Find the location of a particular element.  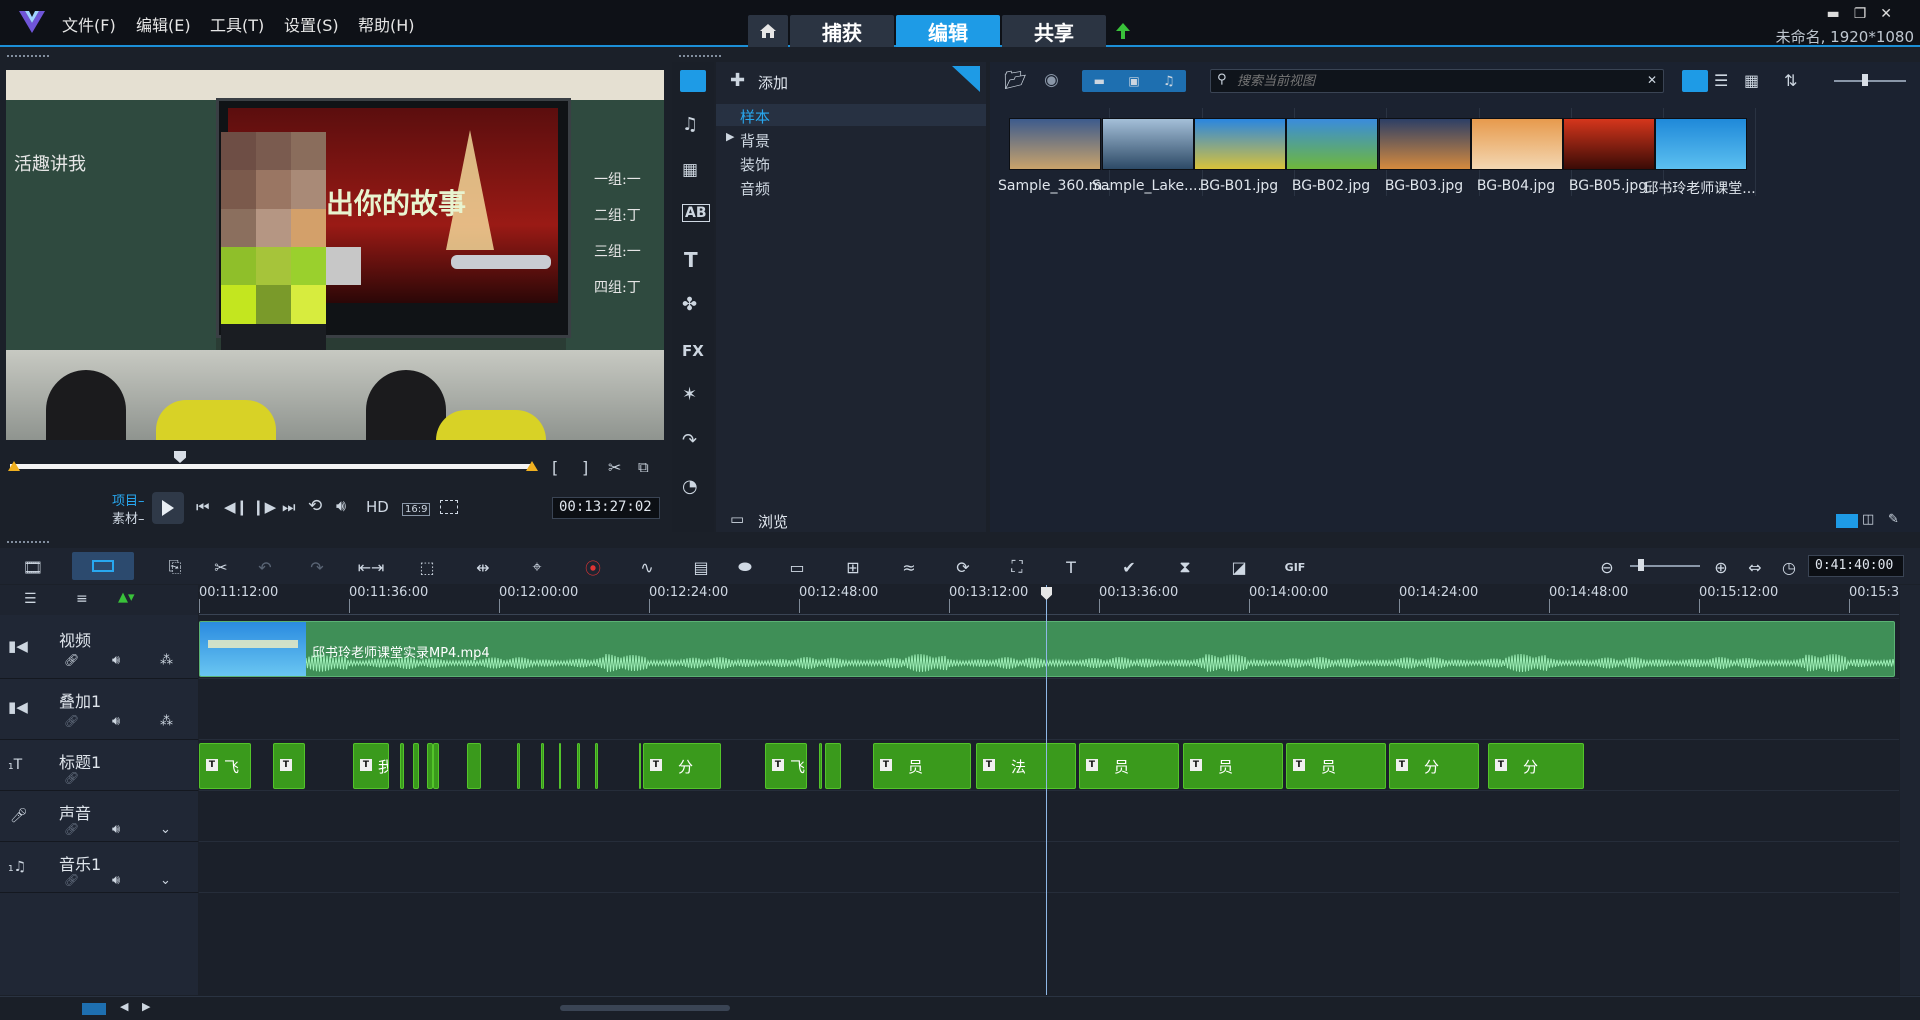

rotate-icon: ⟳ is located at coordinates (963, 567).